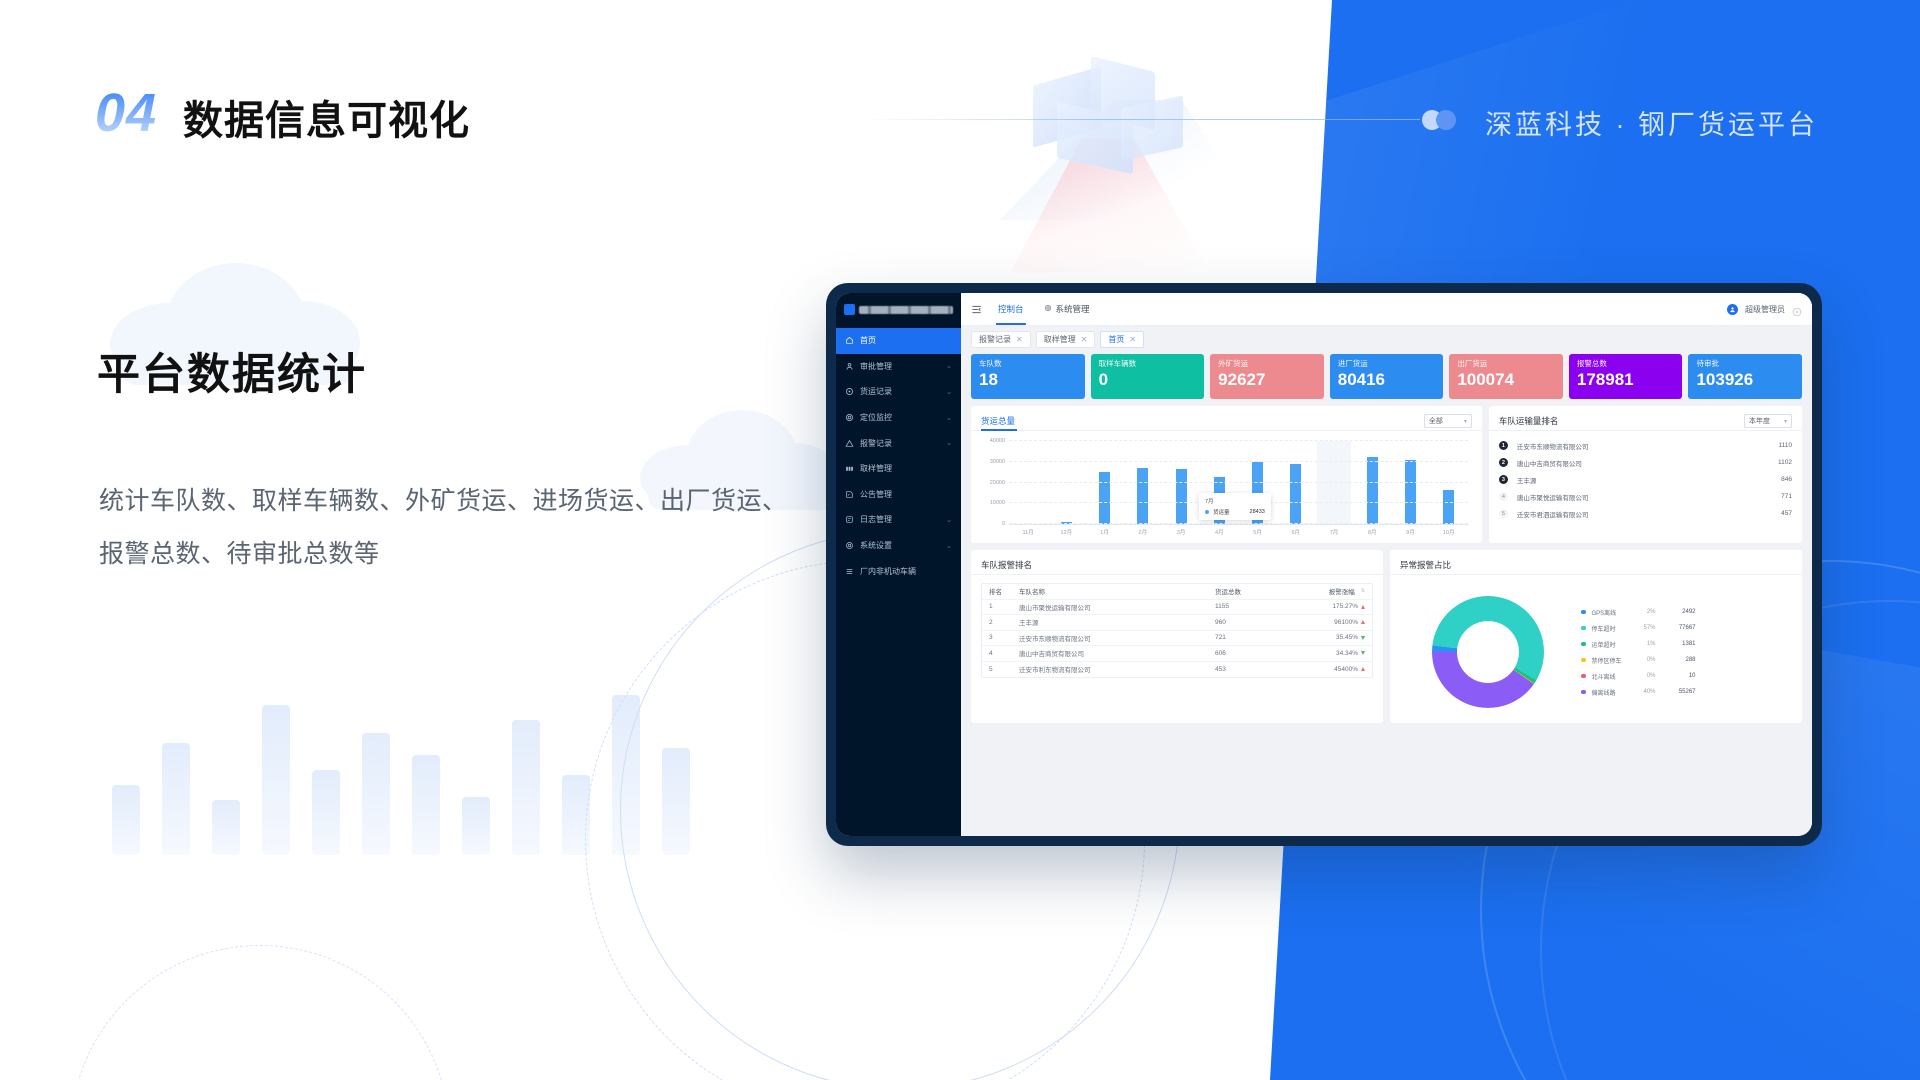 The image size is (1920, 1080). What do you see at coordinates (1028, 482) in the screenshot?
I see `bar-column-11月` at bounding box center [1028, 482].